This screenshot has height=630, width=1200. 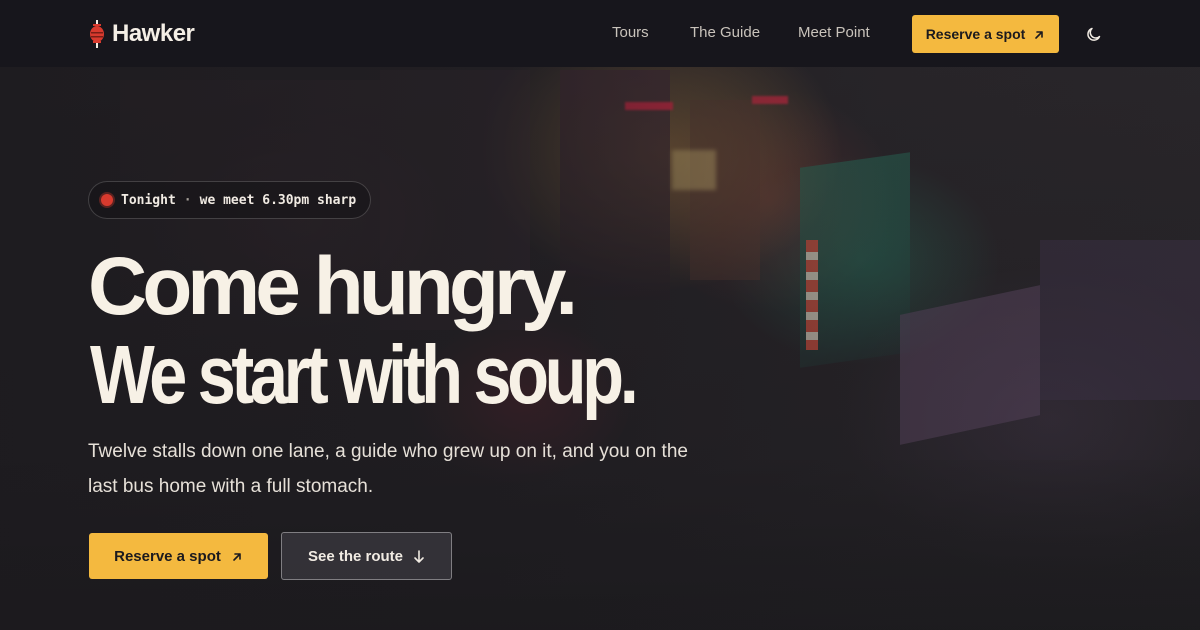 What do you see at coordinates (148, 200) in the screenshot?
I see `badge-label: Tonight` at bounding box center [148, 200].